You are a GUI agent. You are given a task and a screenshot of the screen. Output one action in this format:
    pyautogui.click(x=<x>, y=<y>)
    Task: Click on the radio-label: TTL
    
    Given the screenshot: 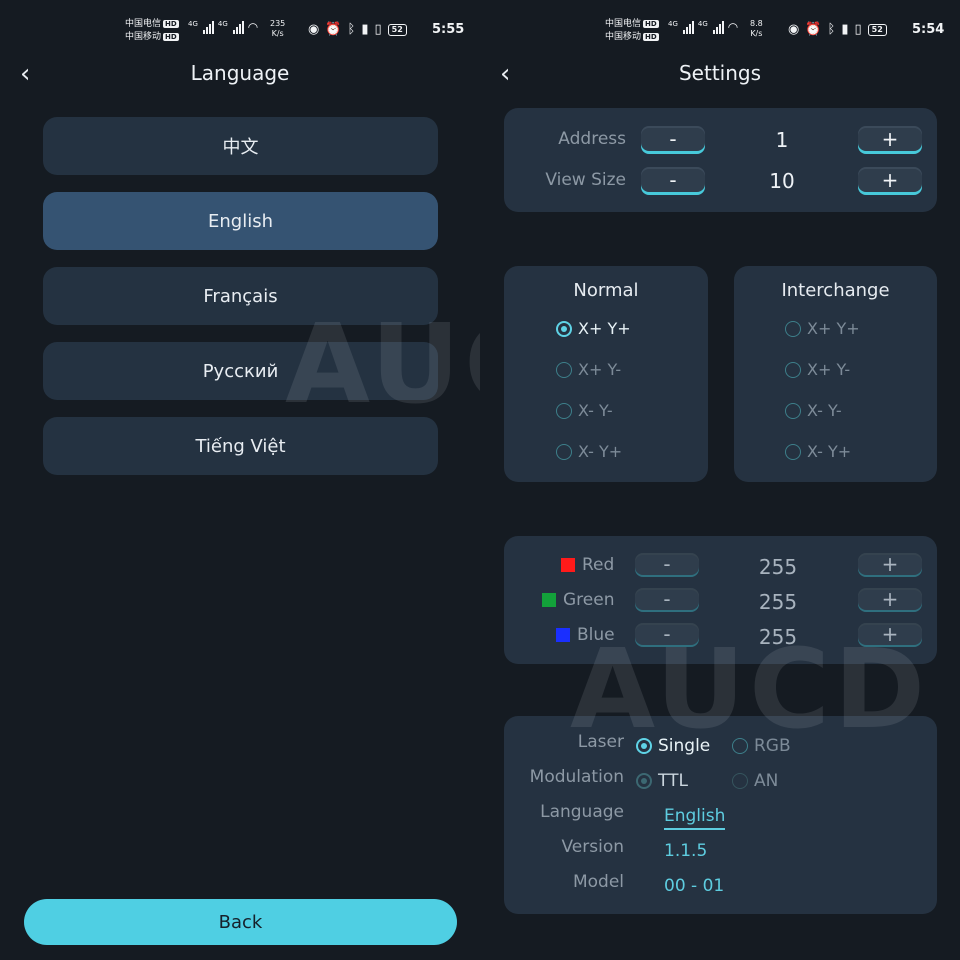 What is the action you would take?
    pyautogui.click(x=673, y=781)
    